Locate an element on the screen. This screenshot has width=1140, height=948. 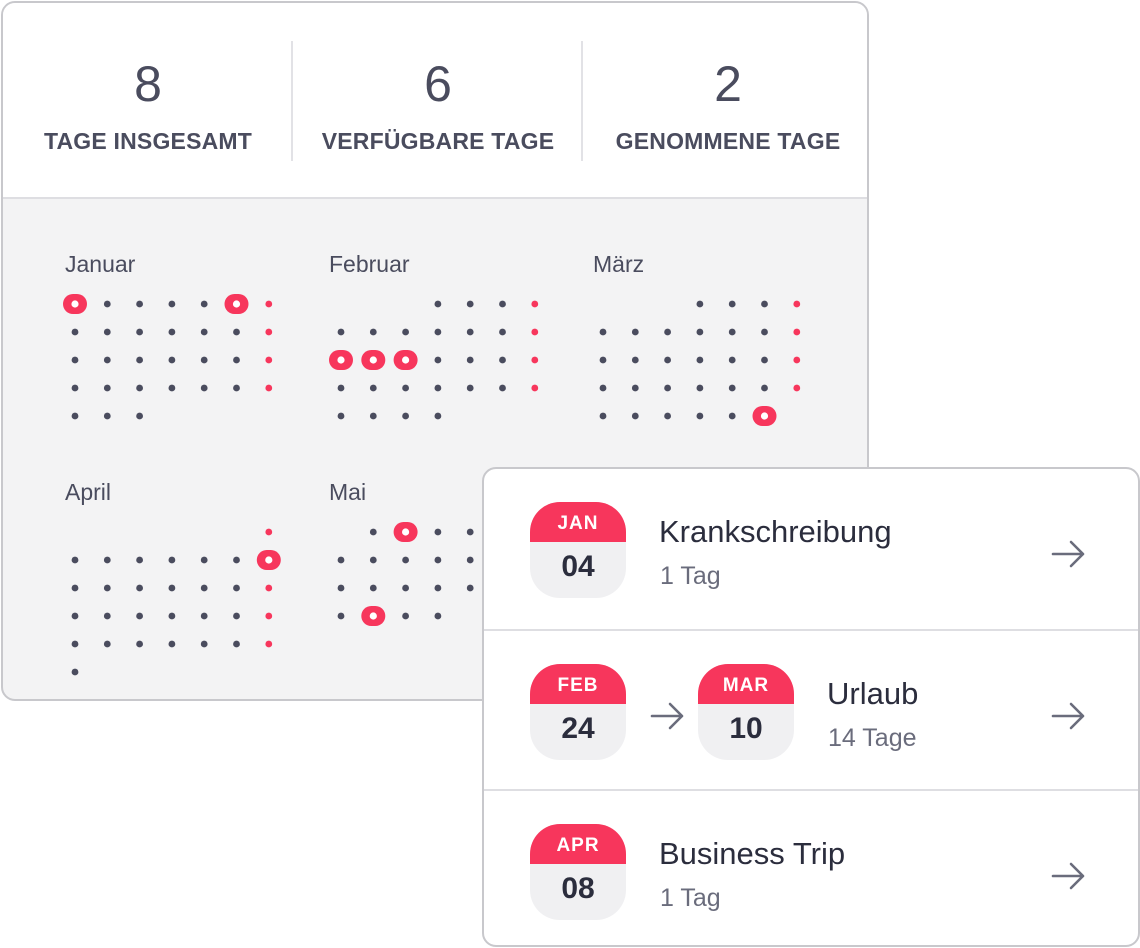
date-badge-month: FEB is located at coordinates (578, 684).